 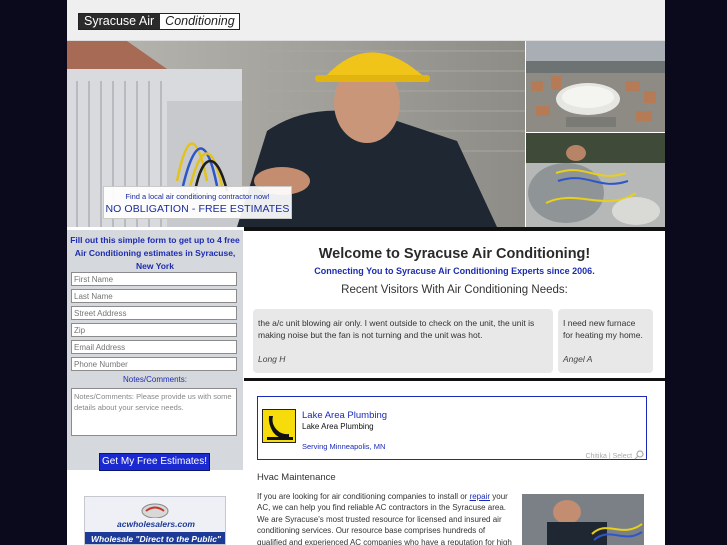 I want to click on chitika-label: Chitika | Select, so click(x=609, y=456).